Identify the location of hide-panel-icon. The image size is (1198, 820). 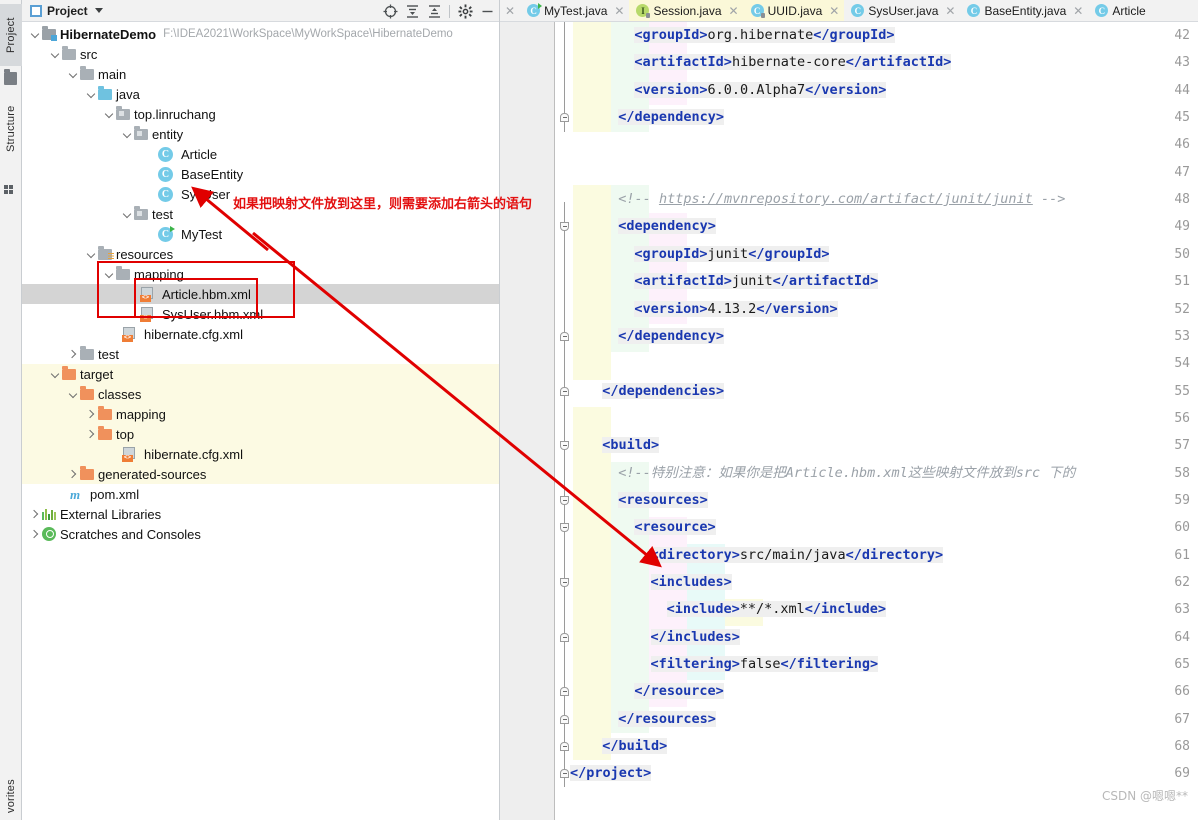
(487, 11).